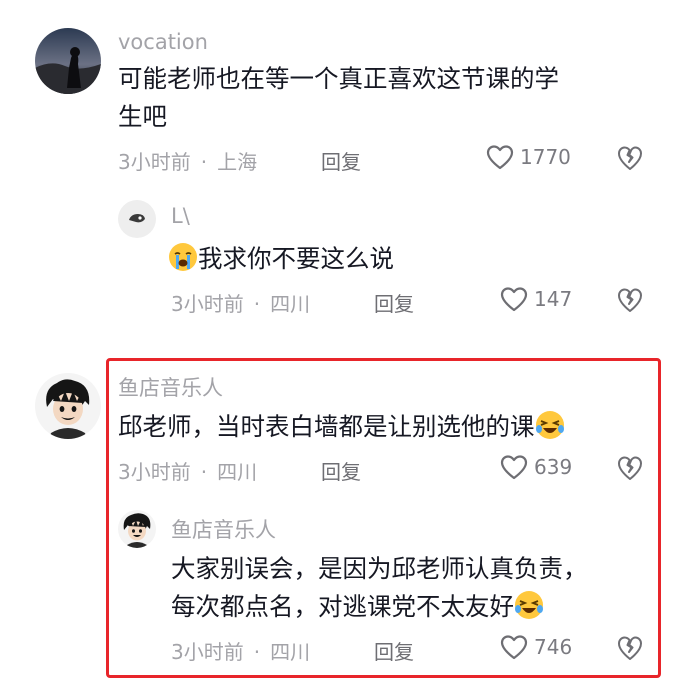 This screenshot has height=691, width=678. I want to click on comment-username: vocation, so click(163, 42).